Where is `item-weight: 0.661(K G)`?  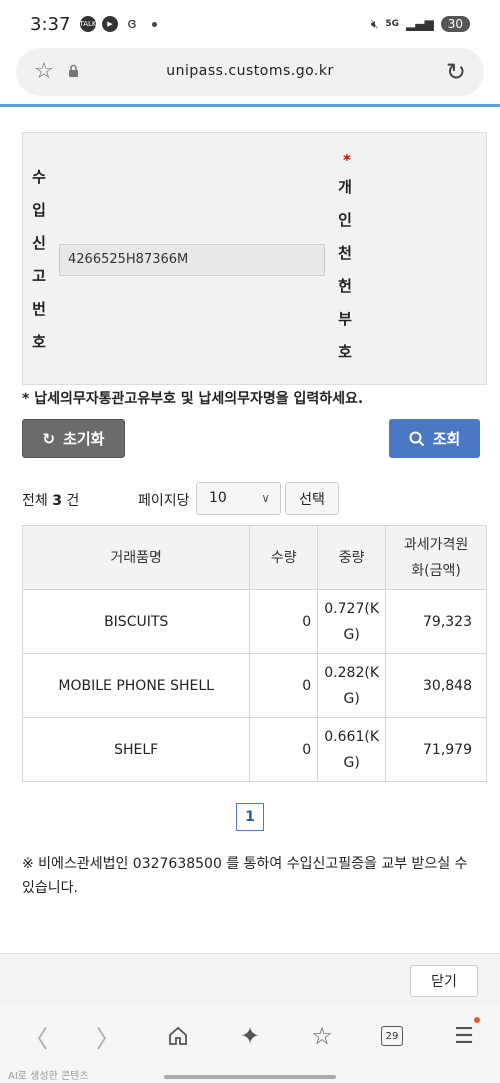 item-weight: 0.661(K G) is located at coordinates (352, 749).